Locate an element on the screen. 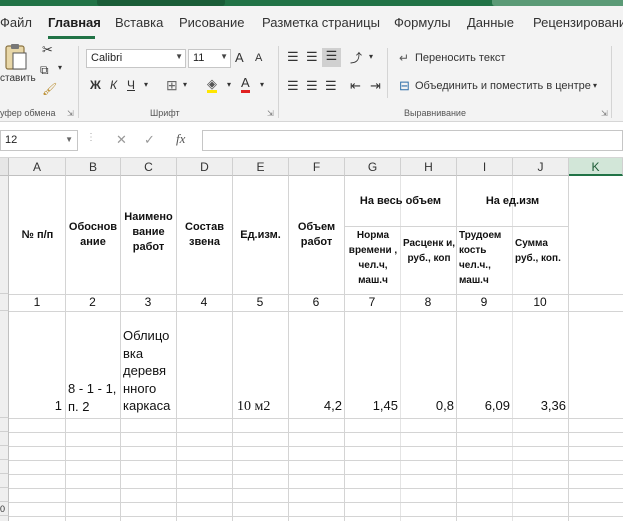  column-number-cell: 10 is located at coordinates (540, 302).